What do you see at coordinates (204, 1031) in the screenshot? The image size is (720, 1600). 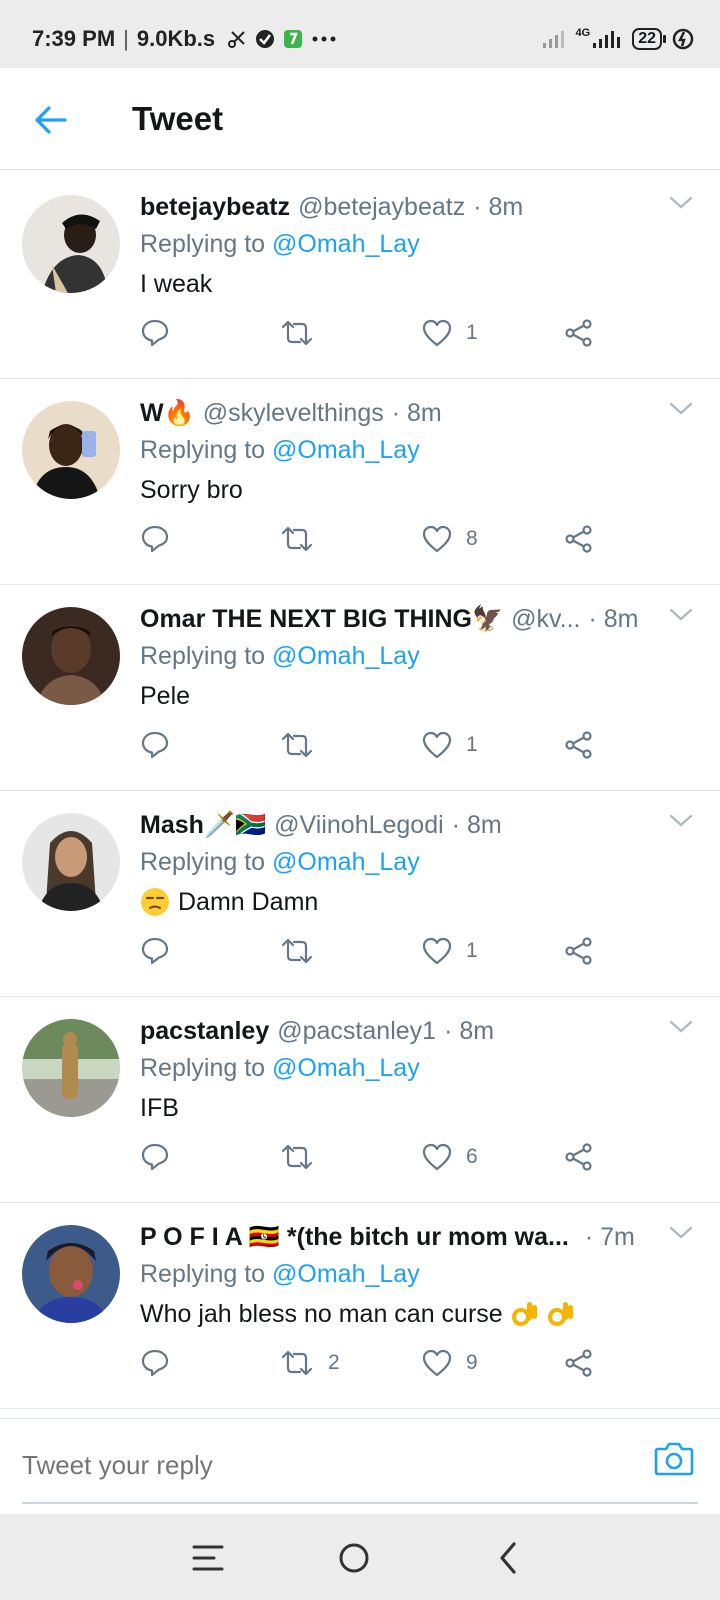 I see `author-name: pacstanley` at bounding box center [204, 1031].